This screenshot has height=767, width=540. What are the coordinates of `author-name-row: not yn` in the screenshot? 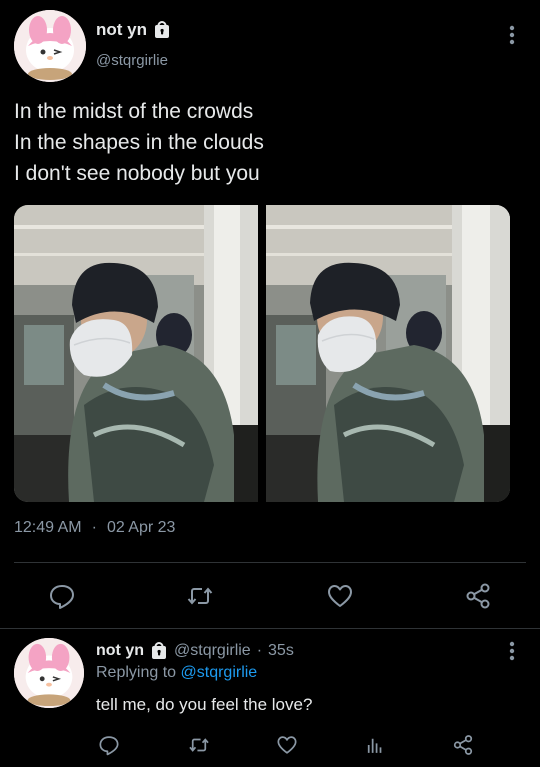 It's located at (133, 30).